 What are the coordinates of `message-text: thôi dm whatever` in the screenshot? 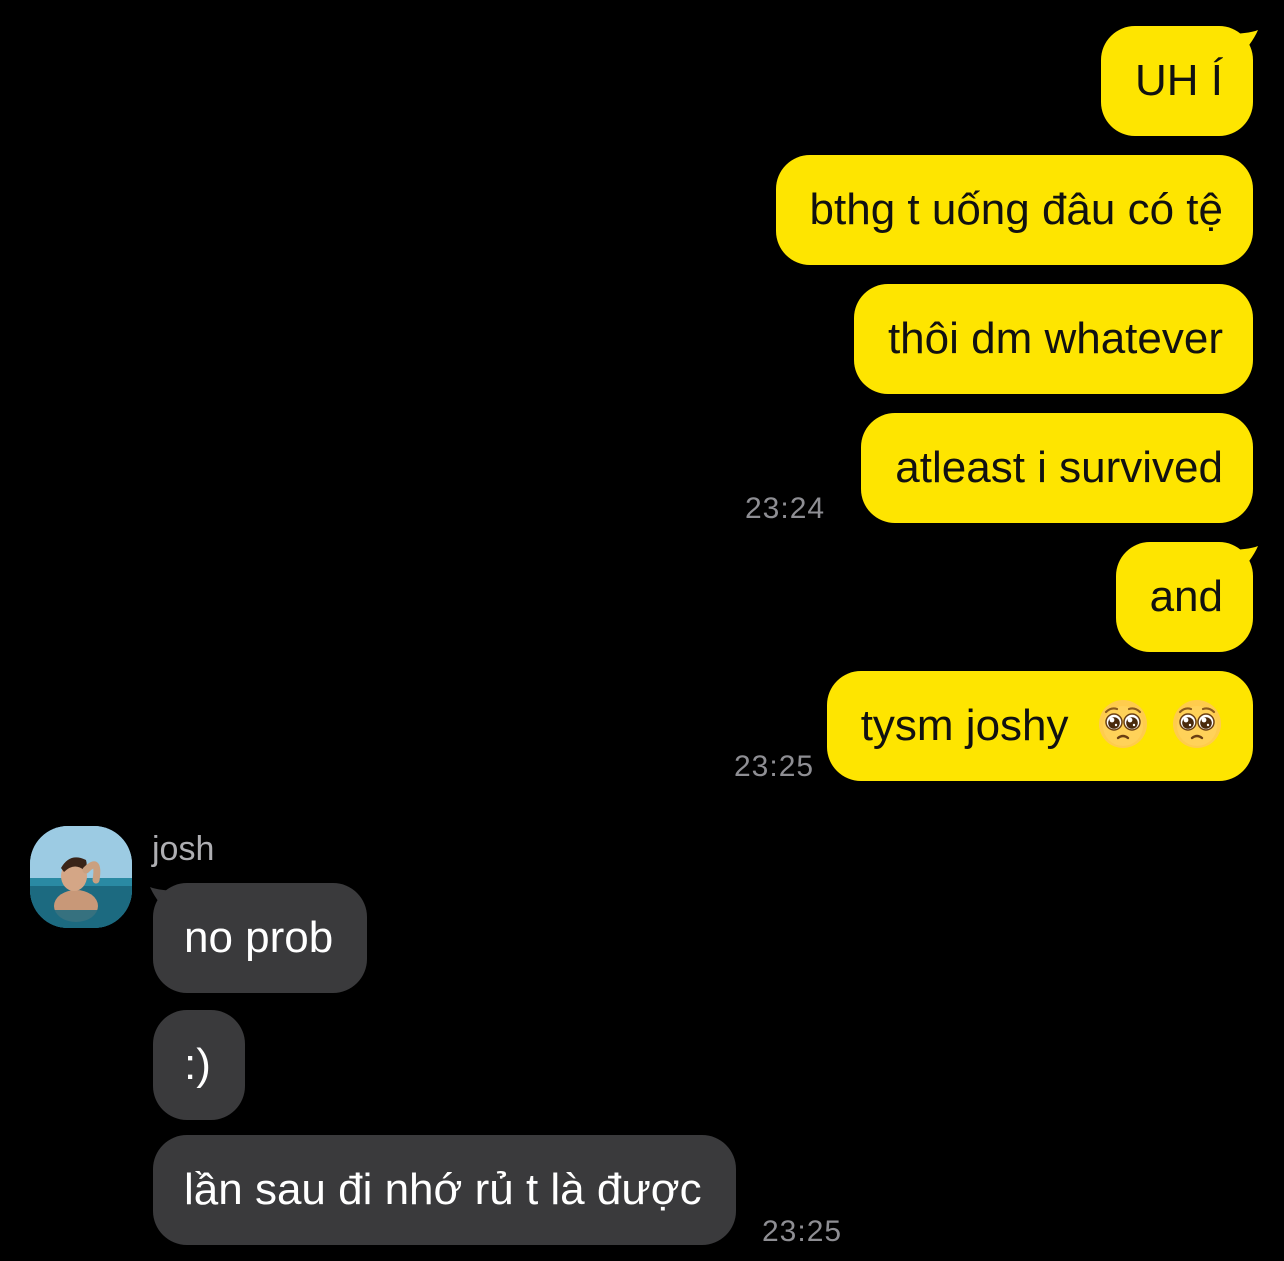 It's located at (1055, 338).